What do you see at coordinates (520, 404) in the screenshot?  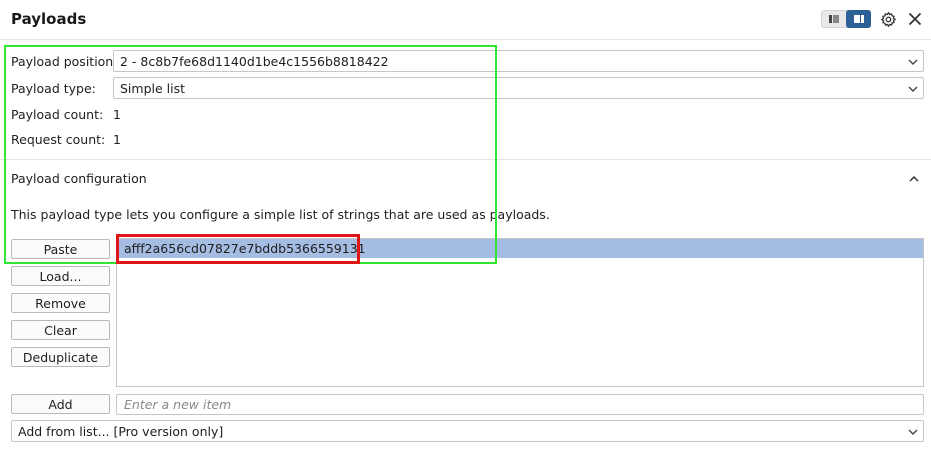 I see `new-item-input: Enter a new item` at bounding box center [520, 404].